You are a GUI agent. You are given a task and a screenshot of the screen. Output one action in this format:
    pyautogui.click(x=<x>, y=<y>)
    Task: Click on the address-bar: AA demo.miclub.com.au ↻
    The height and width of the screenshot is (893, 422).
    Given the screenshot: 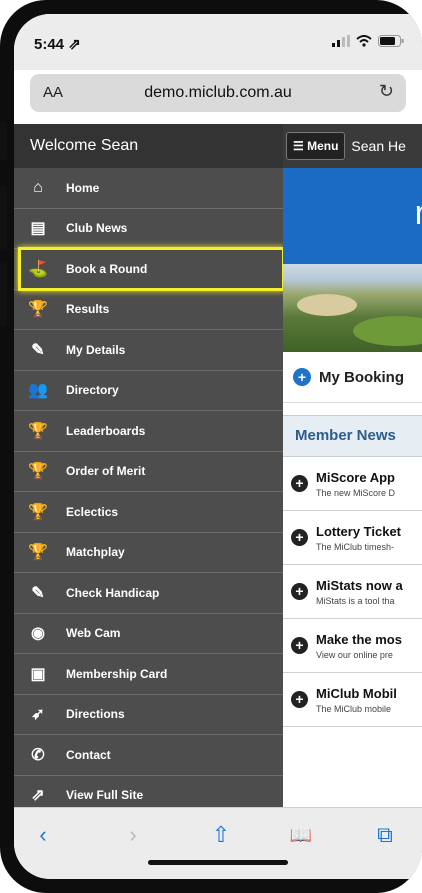 What is the action you would take?
    pyautogui.click(x=218, y=93)
    